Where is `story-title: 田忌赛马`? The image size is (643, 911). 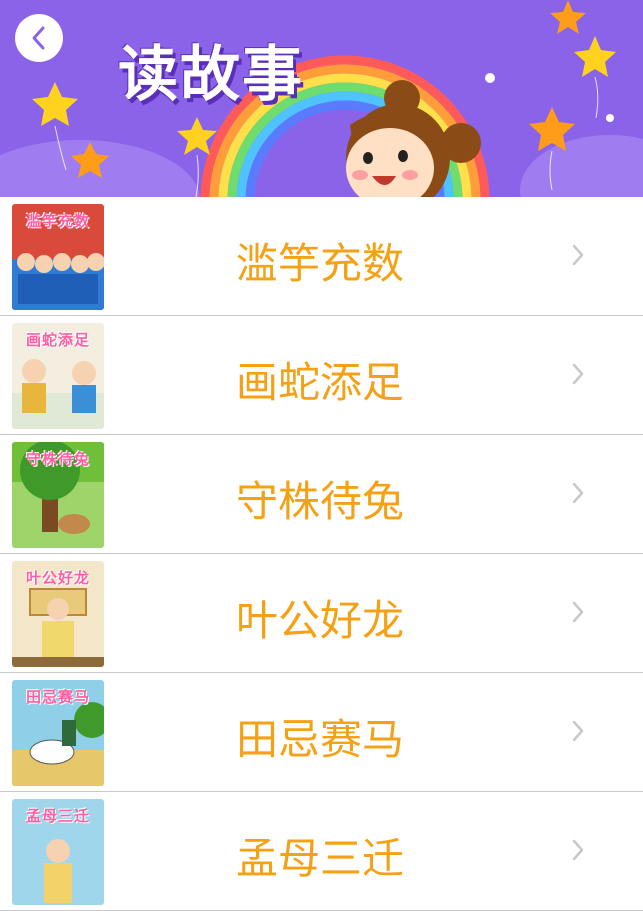
story-title: 田忌赛马 is located at coordinates (319, 739).